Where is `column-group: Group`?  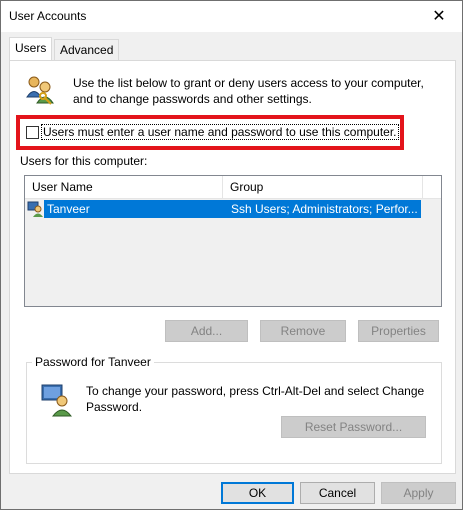
column-group: Group is located at coordinates (323, 187).